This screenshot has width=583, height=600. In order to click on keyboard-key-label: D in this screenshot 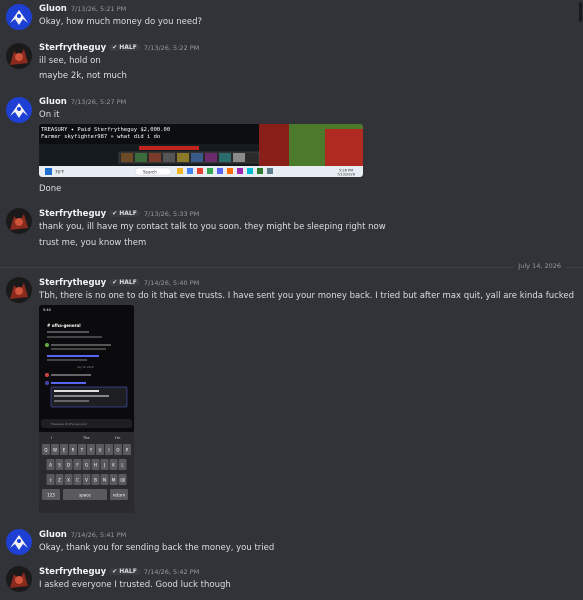, I will do `click(68, 465)`.